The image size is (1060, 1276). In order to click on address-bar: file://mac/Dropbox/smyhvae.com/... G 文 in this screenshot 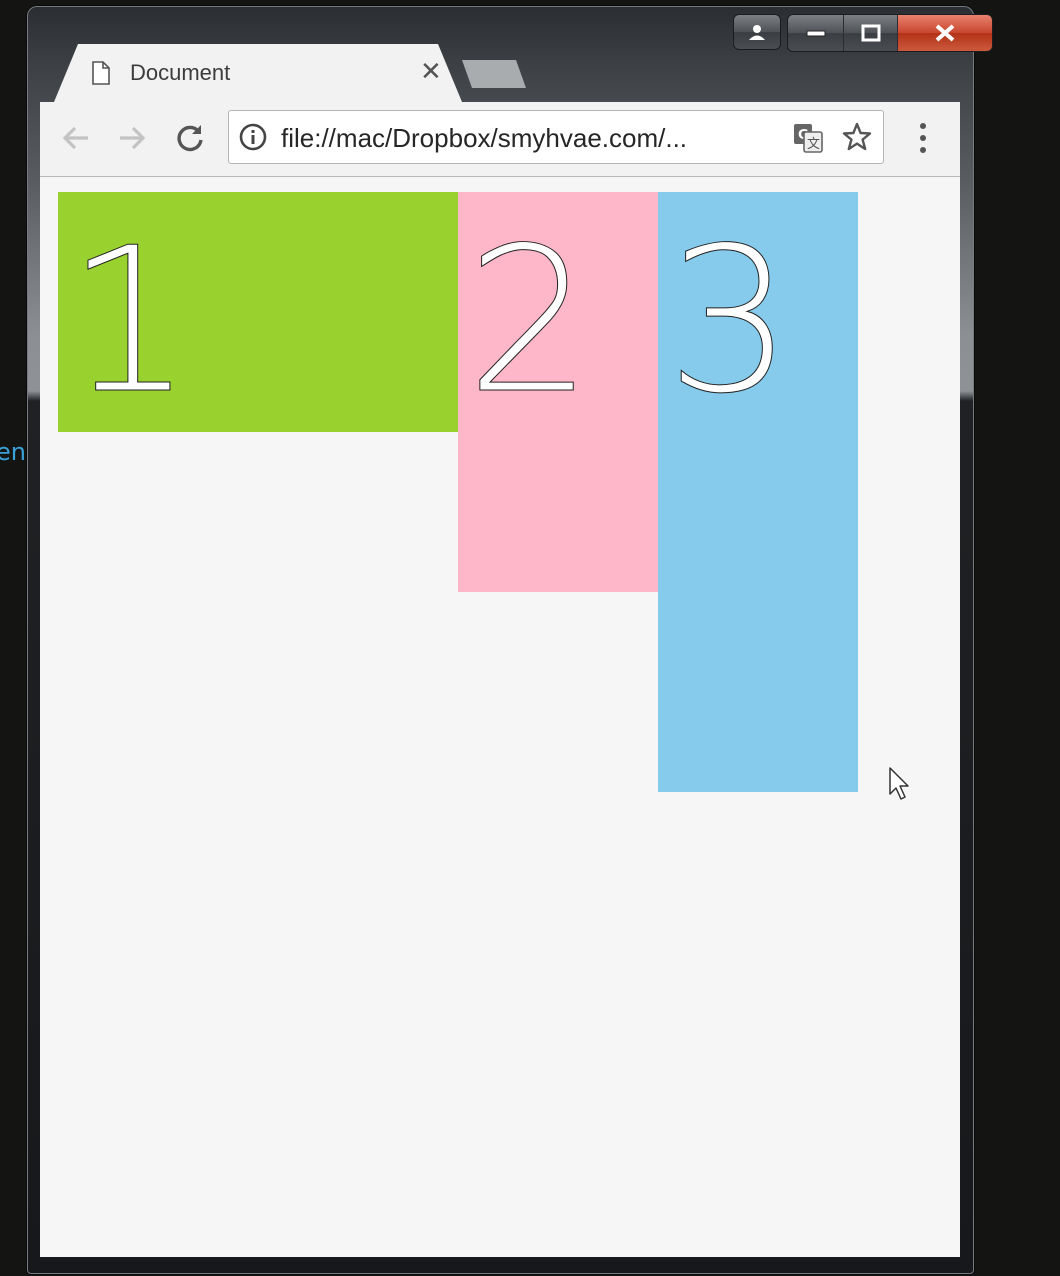, I will do `click(556, 137)`.